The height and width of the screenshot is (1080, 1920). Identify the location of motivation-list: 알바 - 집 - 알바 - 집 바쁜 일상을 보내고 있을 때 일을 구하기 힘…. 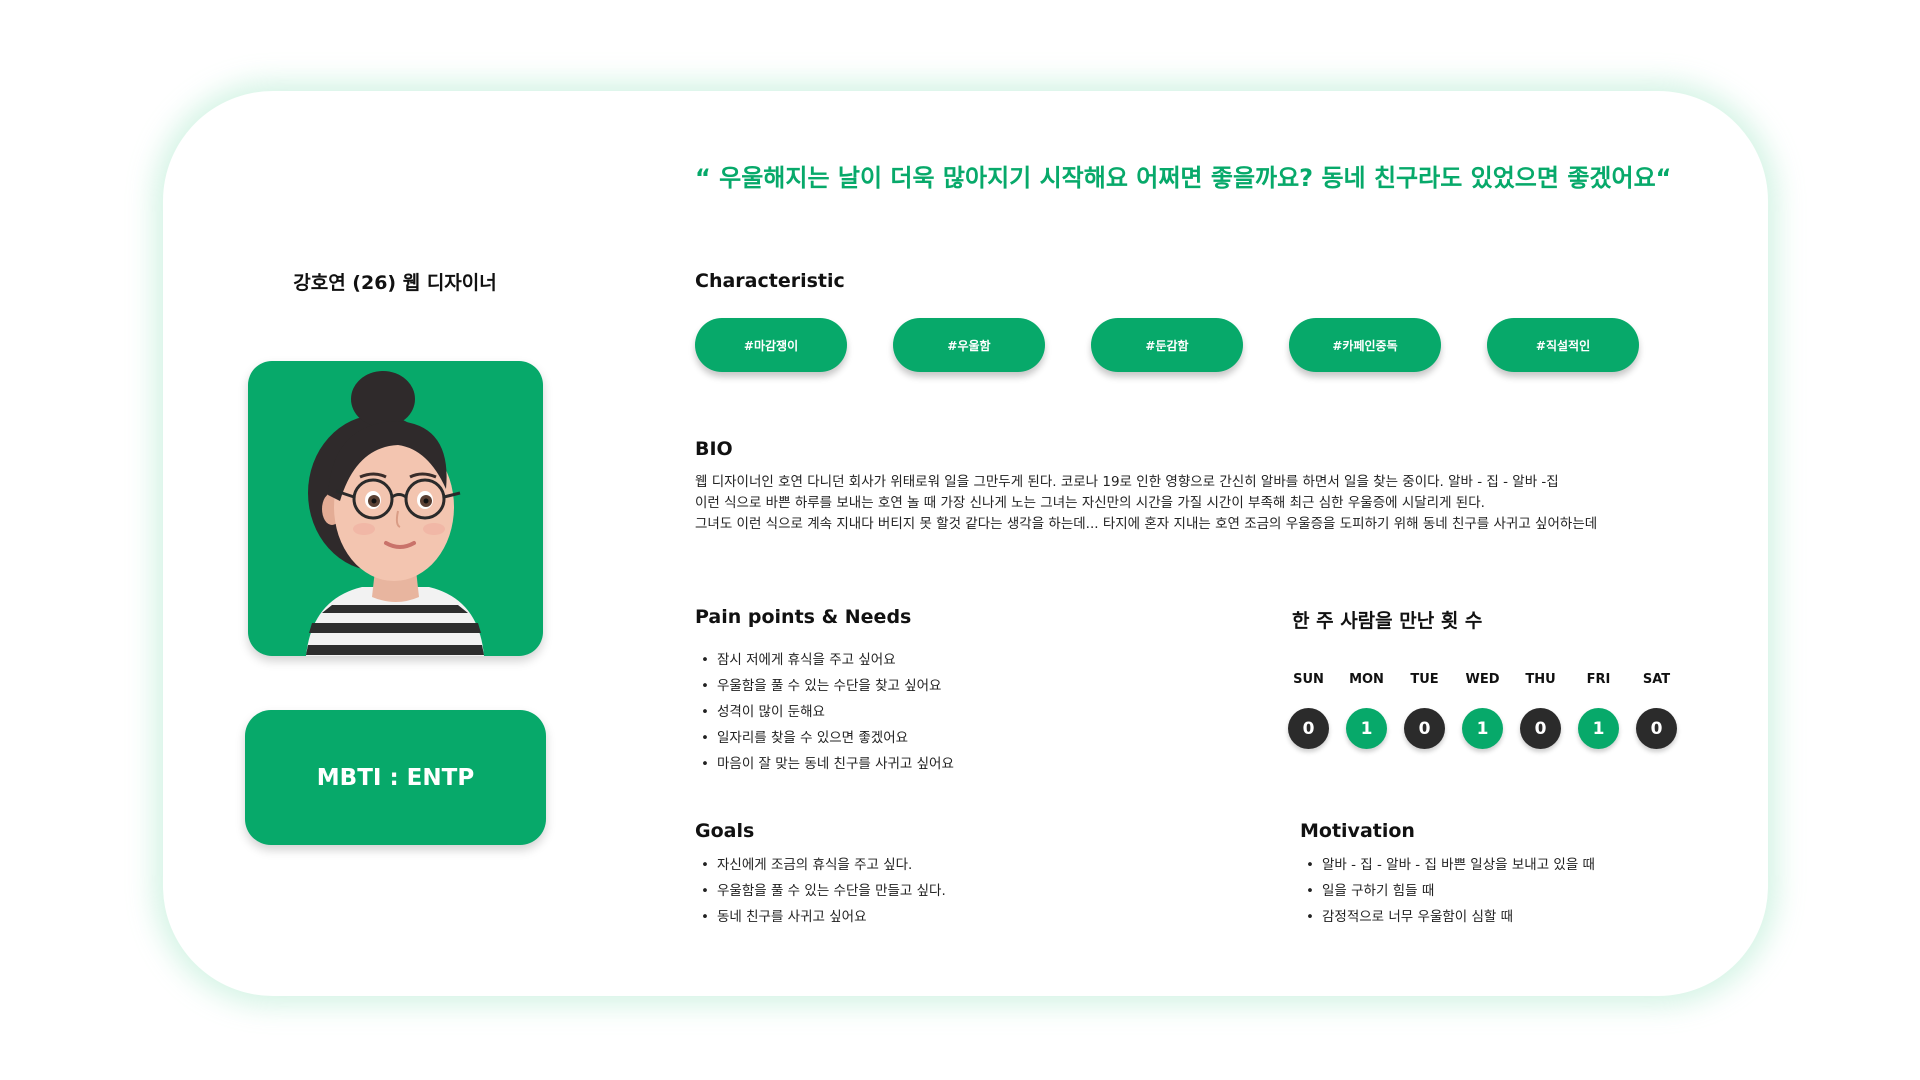
(1447, 891).